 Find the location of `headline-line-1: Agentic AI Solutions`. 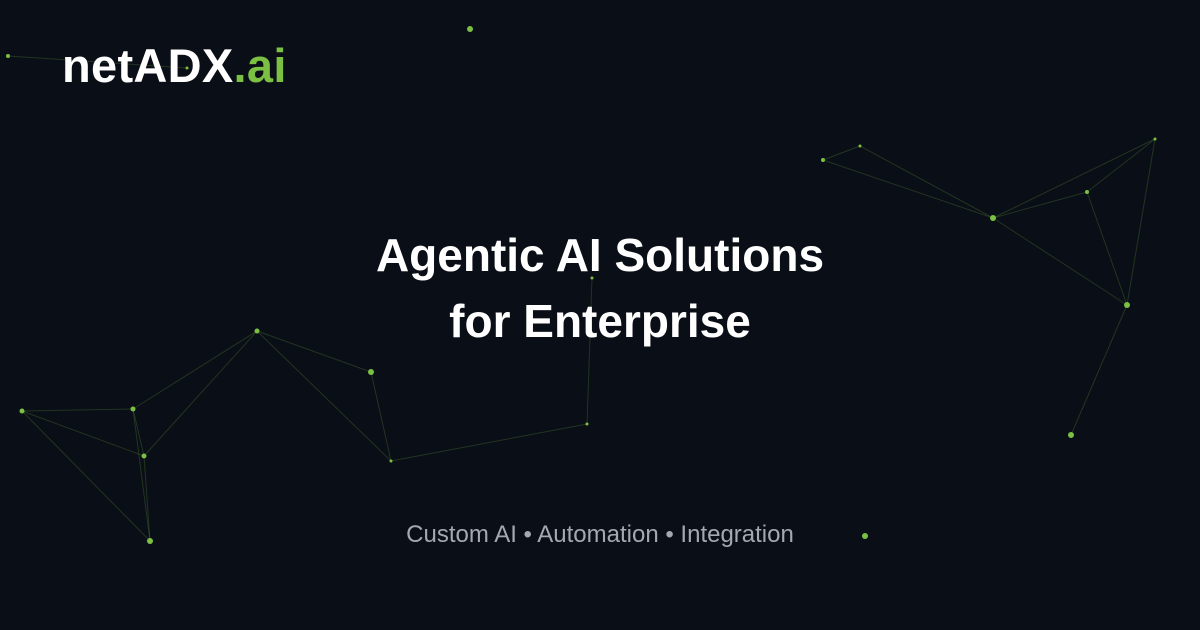

headline-line-1: Agentic AI Solutions is located at coordinates (600, 255).